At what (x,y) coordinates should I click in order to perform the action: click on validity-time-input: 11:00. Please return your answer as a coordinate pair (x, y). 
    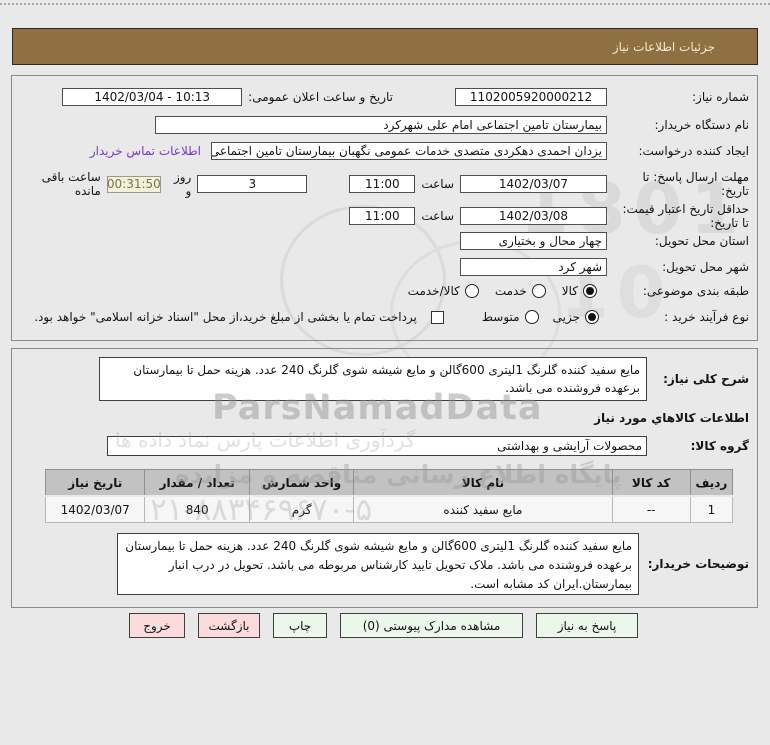
    Looking at the image, I should click on (382, 216).